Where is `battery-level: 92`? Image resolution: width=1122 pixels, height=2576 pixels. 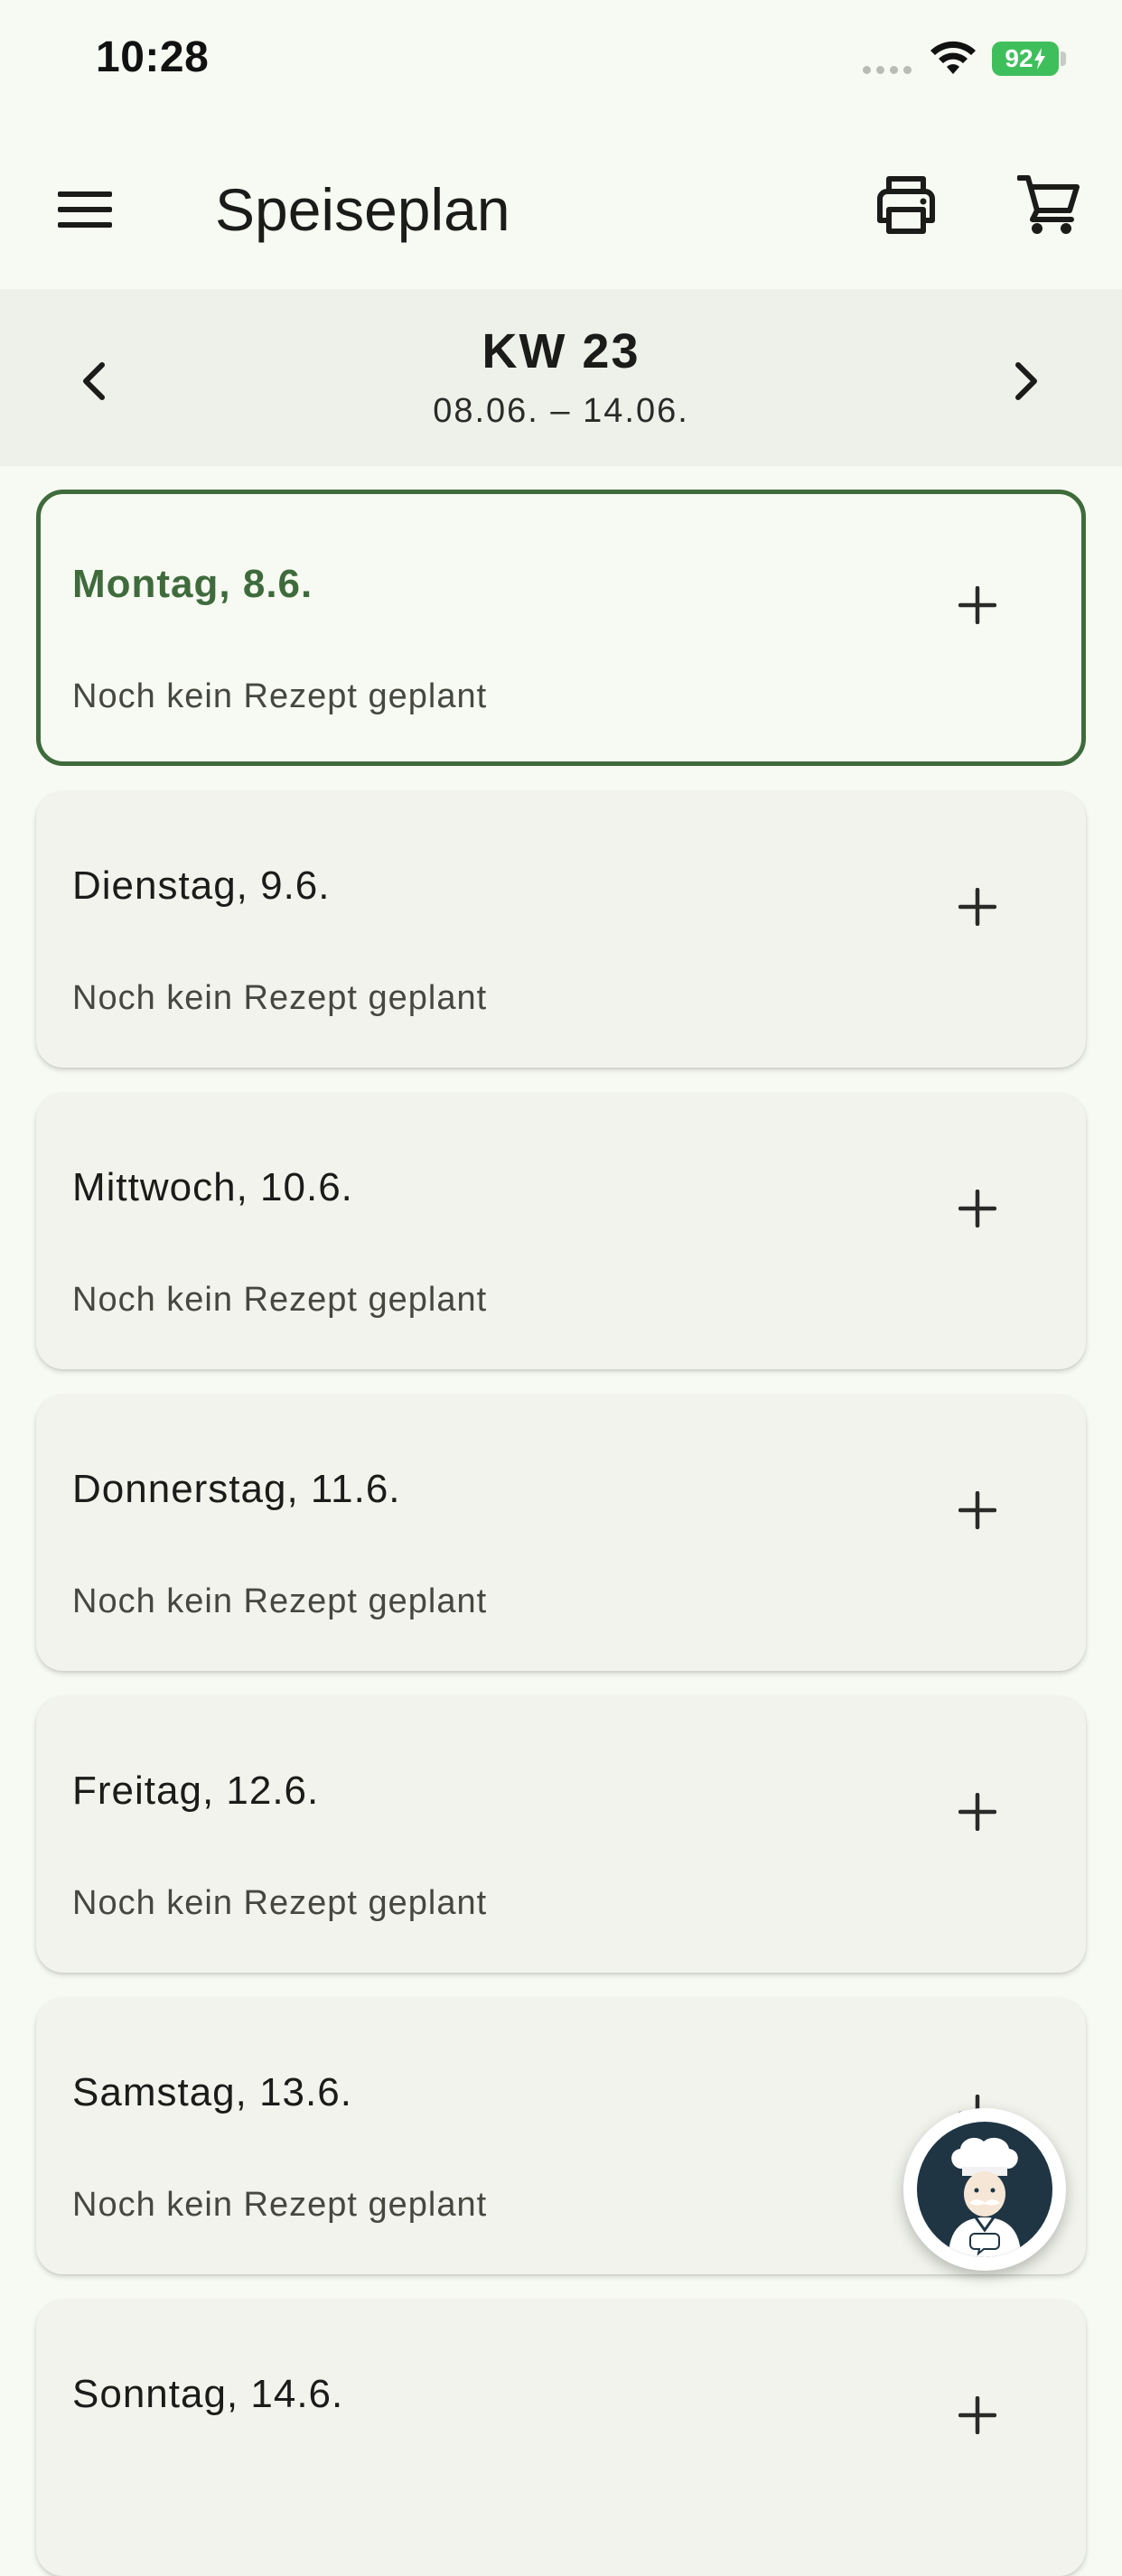 battery-level: 92 is located at coordinates (1019, 58).